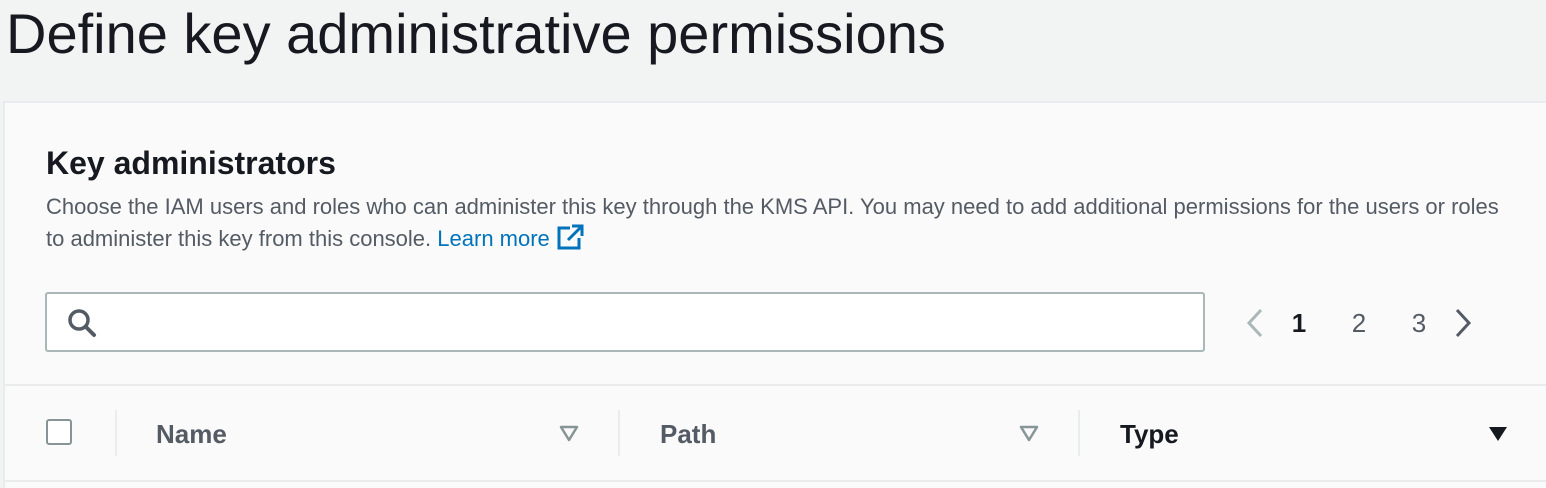  Describe the element at coordinates (82, 323) in the screenshot. I see `search-icon` at that location.